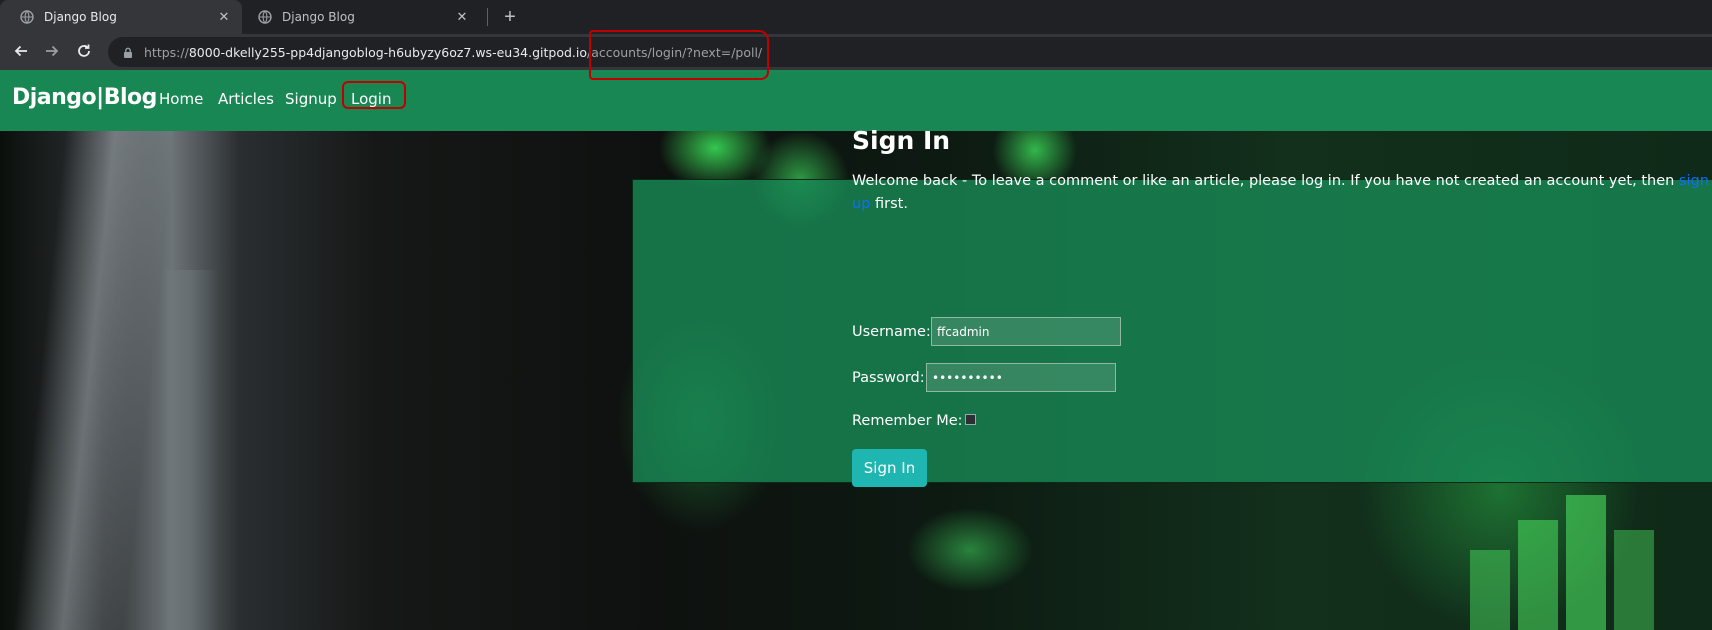 Image resolution: width=1712 pixels, height=630 pixels. What do you see at coordinates (487, 17) in the screenshot?
I see `tab-separator` at bounding box center [487, 17].